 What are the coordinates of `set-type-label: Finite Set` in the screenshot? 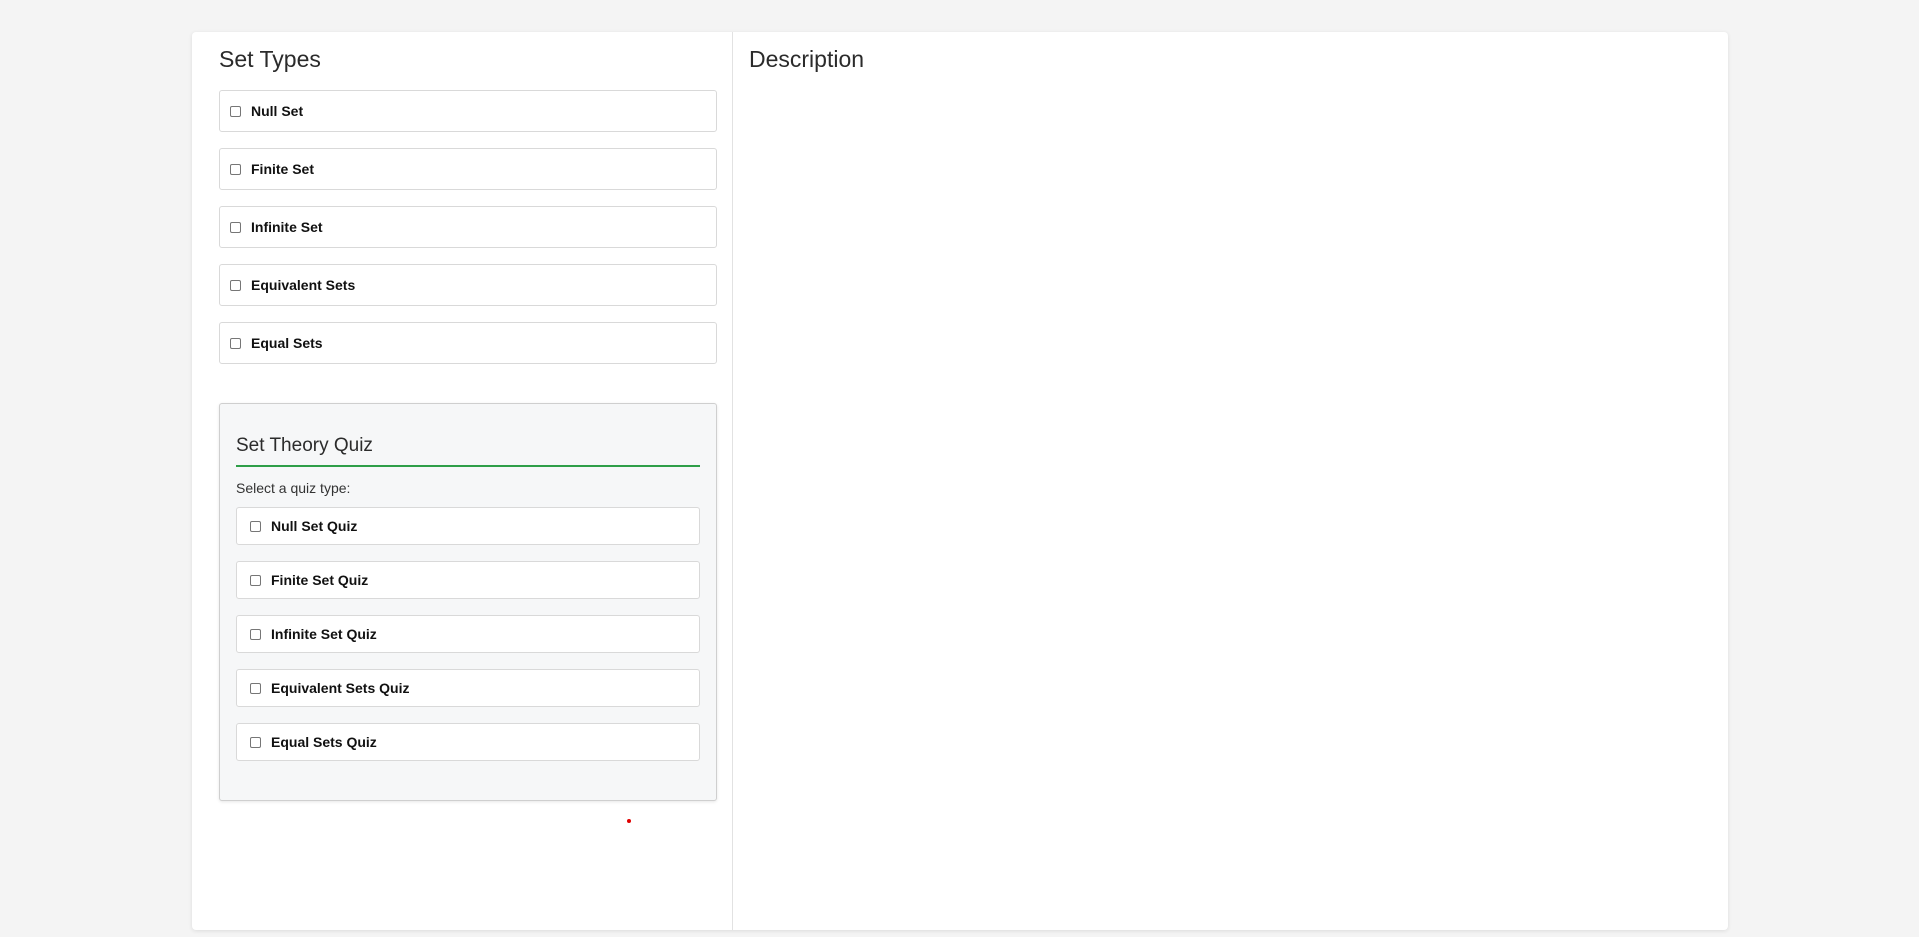 It's located at (283, 169).